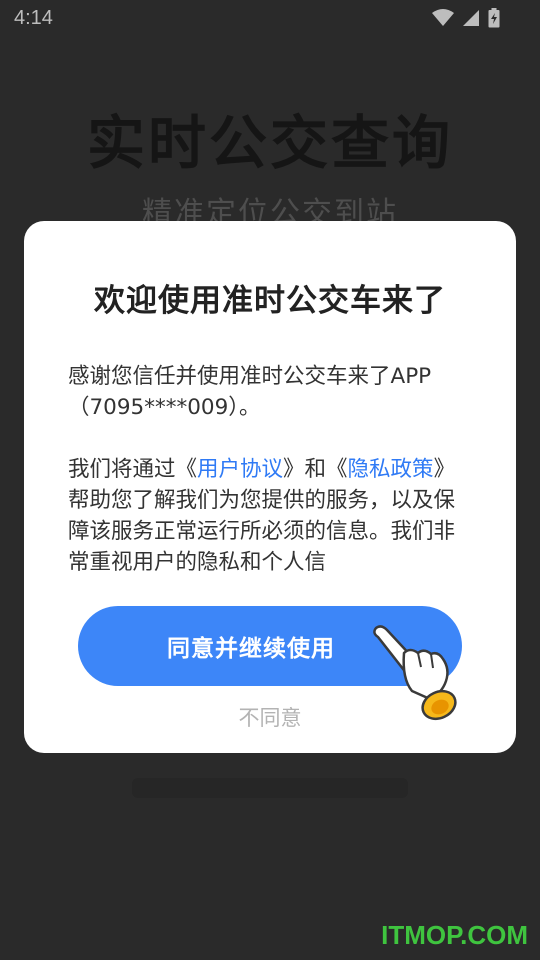 The height and width of the screenshot is (960, 540). Describe the element at coordinates (270, 18) in the screenshot. I see `status-bar: 4:14` at that location.